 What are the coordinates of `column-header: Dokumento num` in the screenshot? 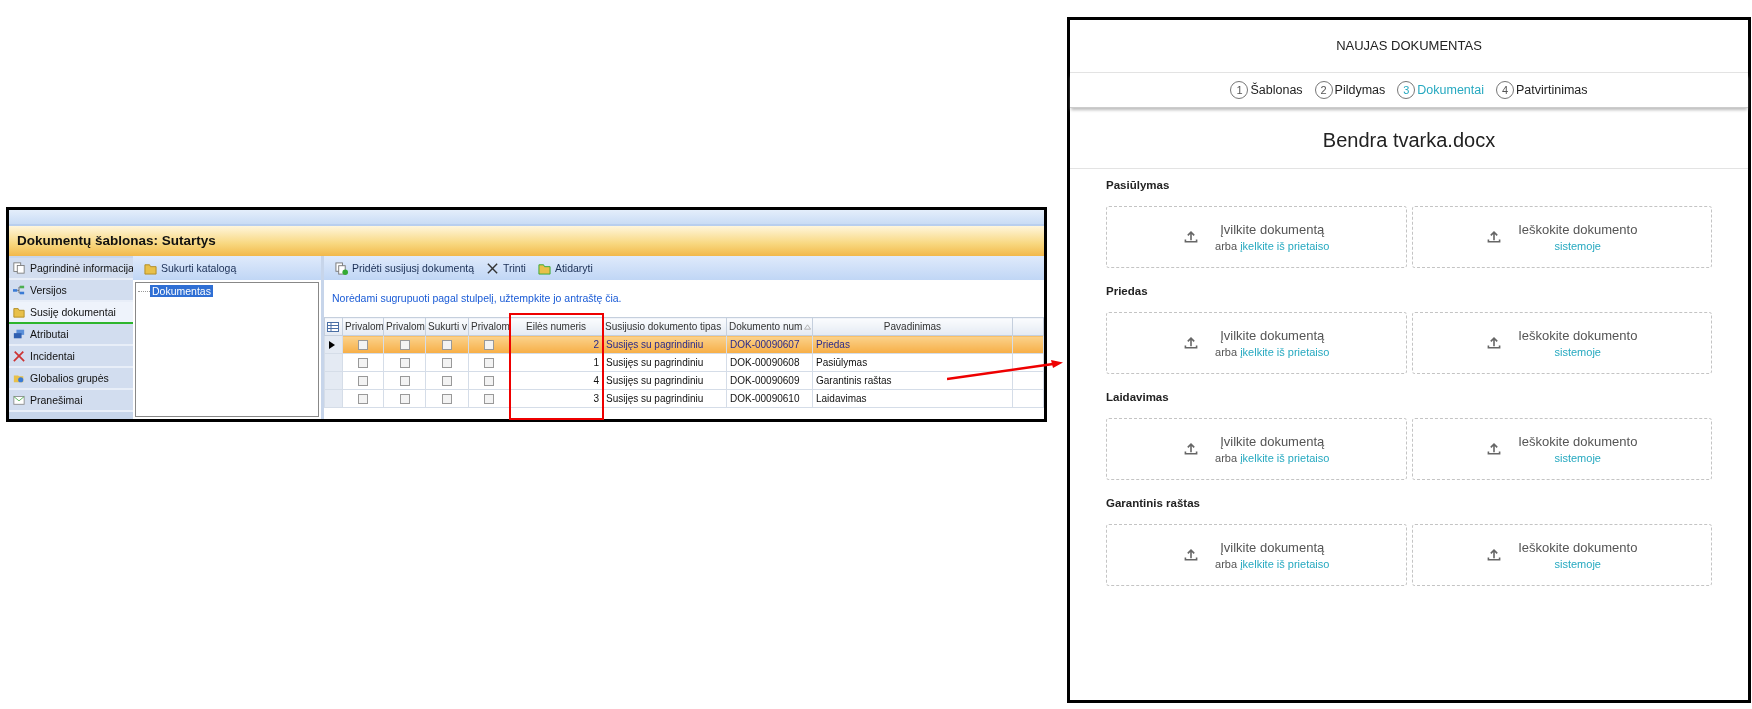 It's located at (769, 326).